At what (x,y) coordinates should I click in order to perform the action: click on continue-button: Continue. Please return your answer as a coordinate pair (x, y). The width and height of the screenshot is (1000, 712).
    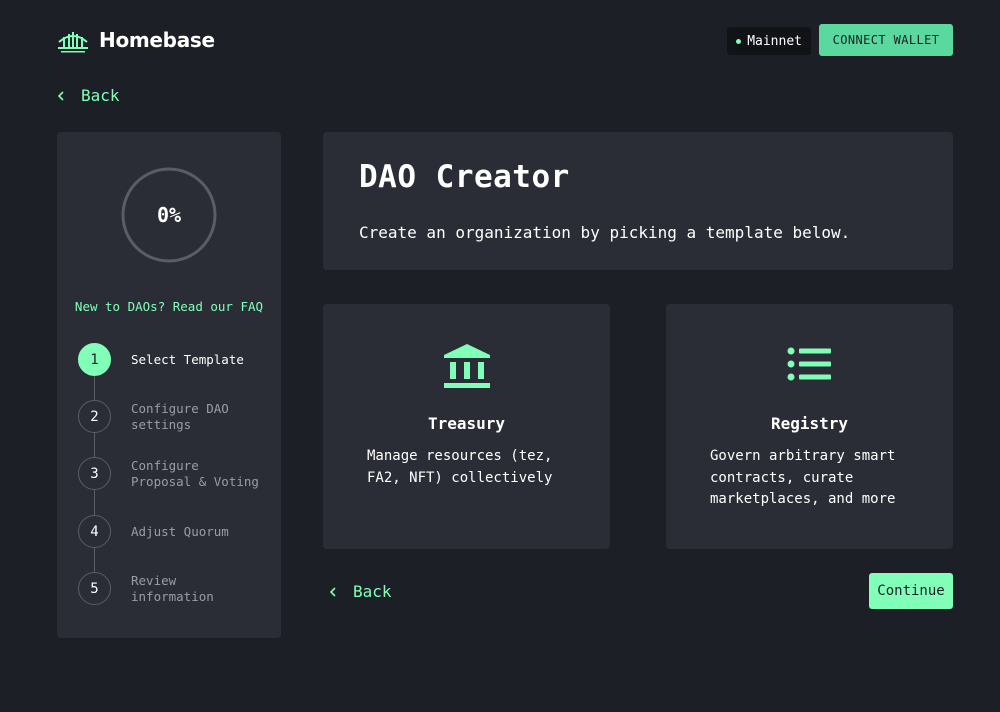
    Looking at the image, I should click on (911, 591).